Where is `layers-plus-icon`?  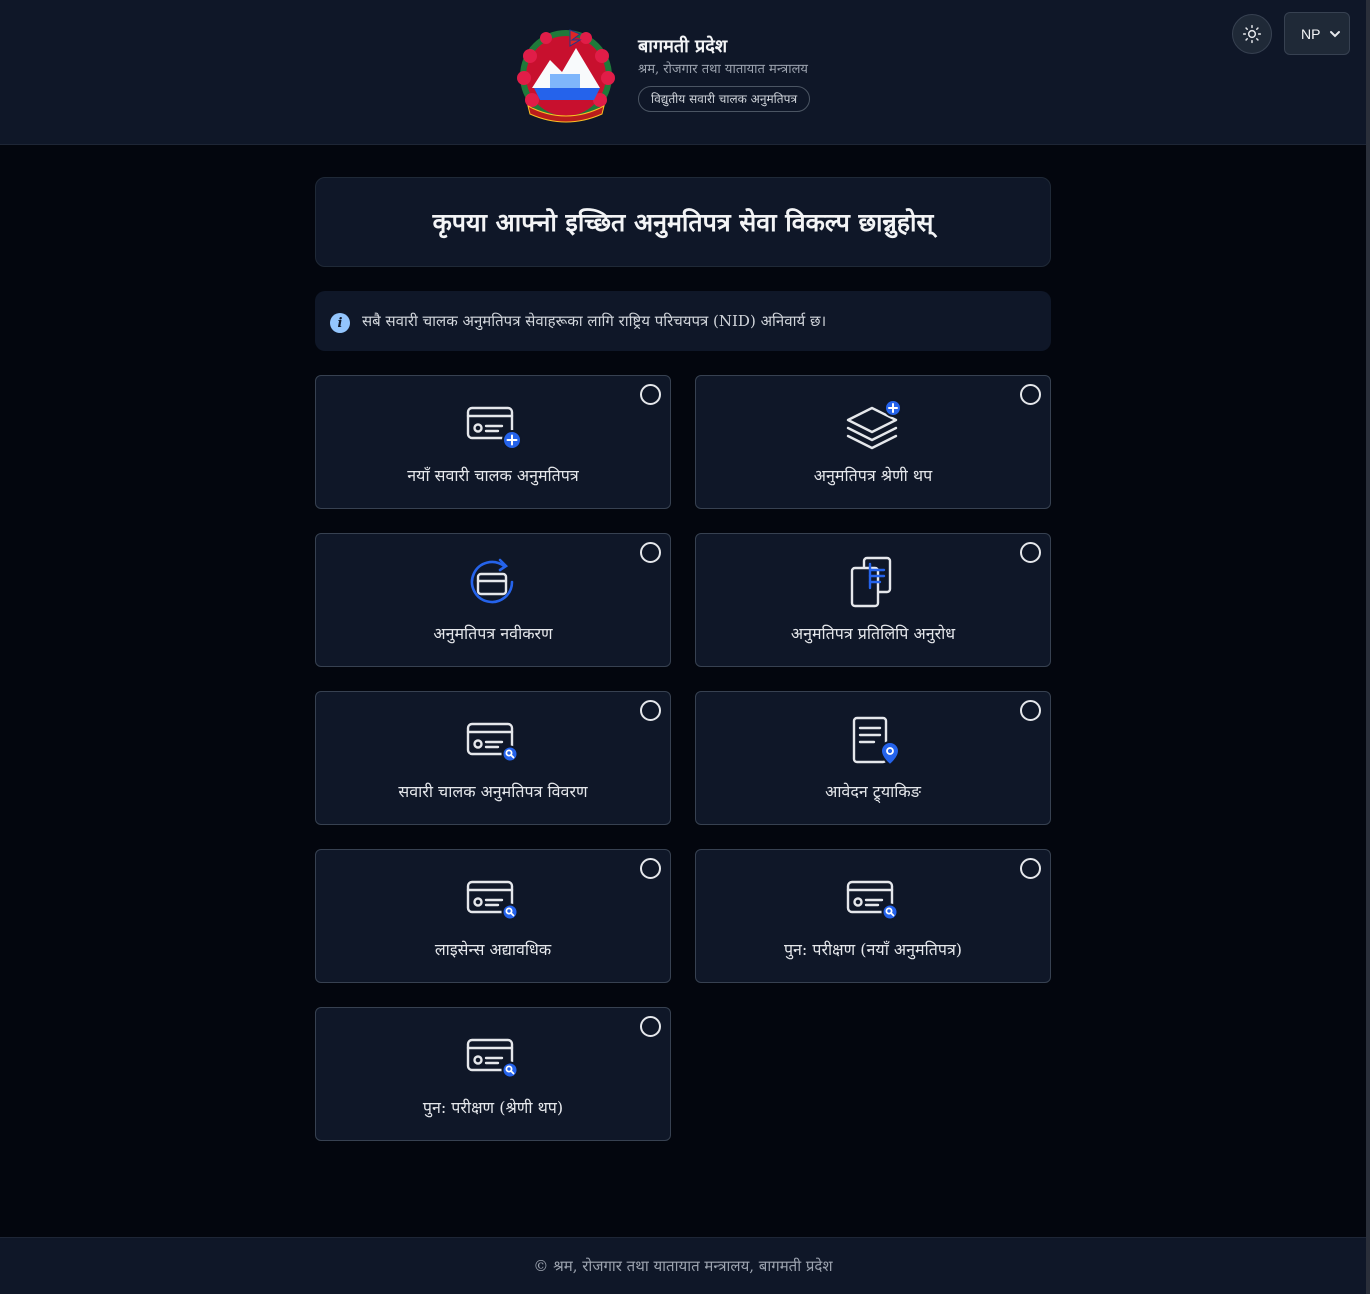 layers-plus-icon is located at coordinates (874, 424).